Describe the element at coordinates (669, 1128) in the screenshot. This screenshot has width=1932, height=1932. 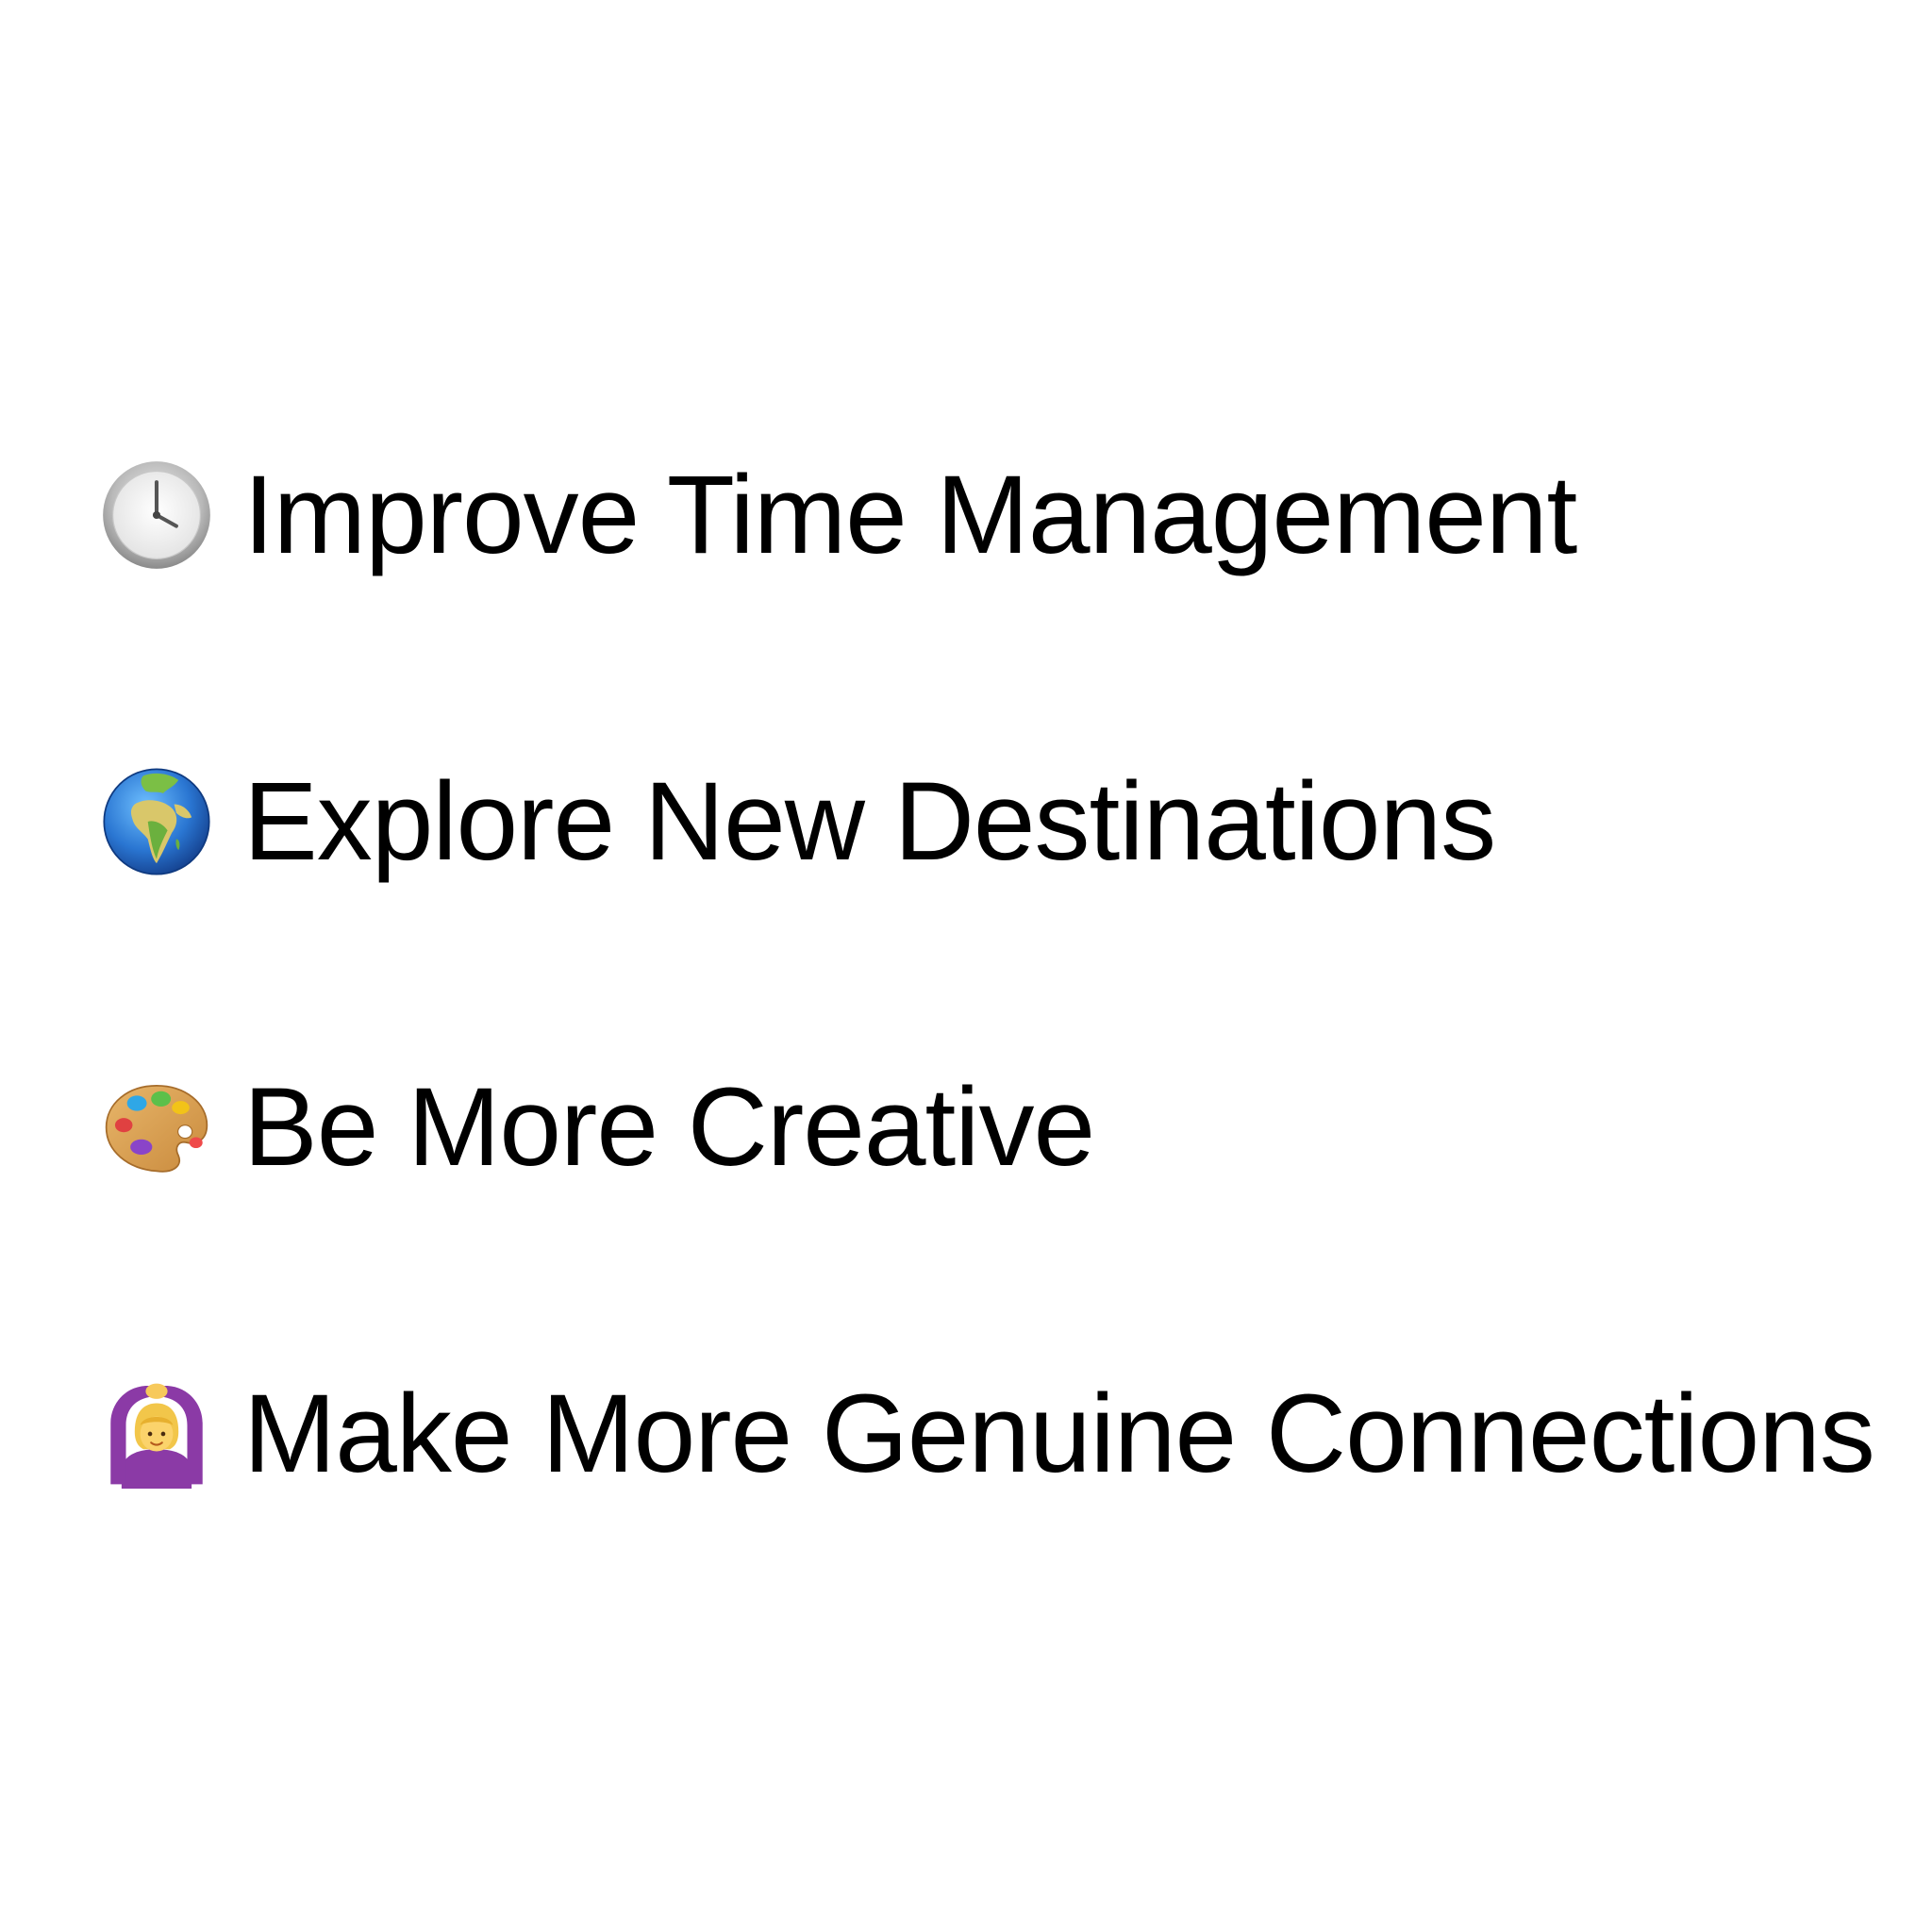
I see `goal-label: Be More Creative` at that location.